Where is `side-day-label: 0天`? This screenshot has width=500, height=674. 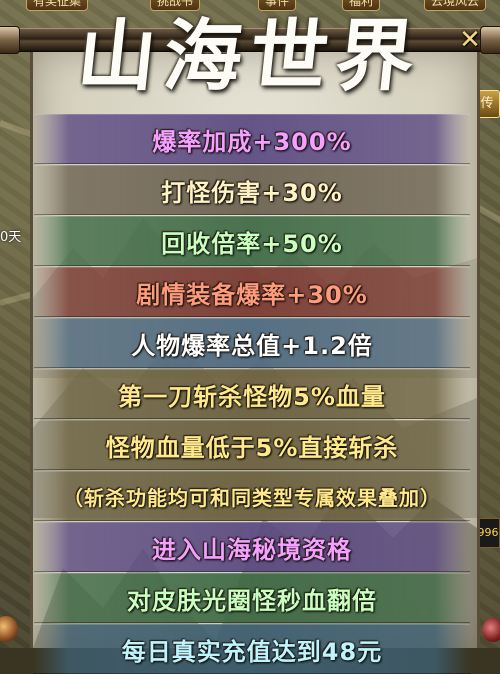
side-day-label: 0天 is located at coordinates (10, 235).